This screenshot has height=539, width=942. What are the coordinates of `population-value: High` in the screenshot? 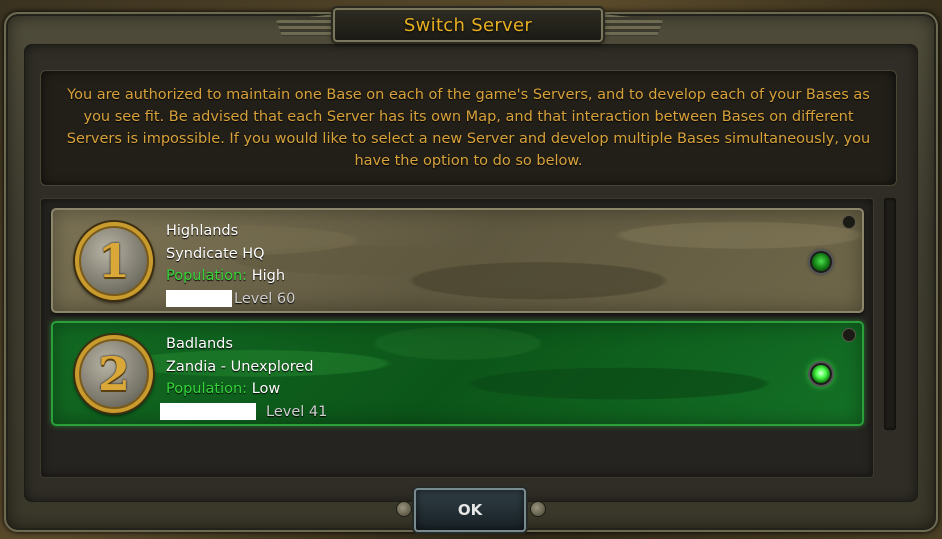 It's located at (268, 276).